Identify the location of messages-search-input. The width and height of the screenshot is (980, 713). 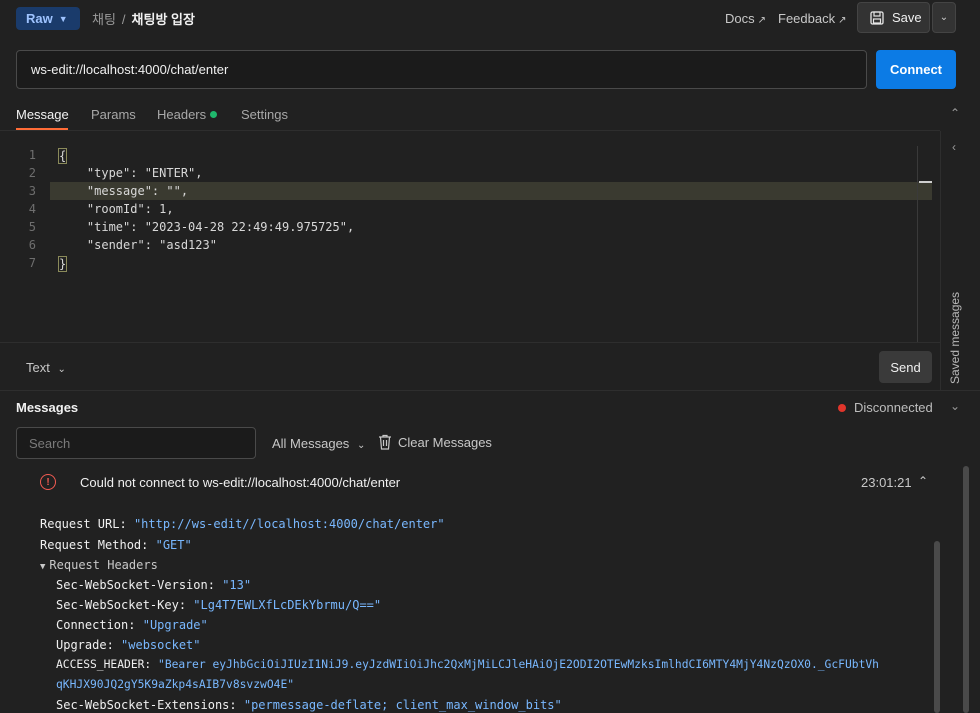
(136, 443).